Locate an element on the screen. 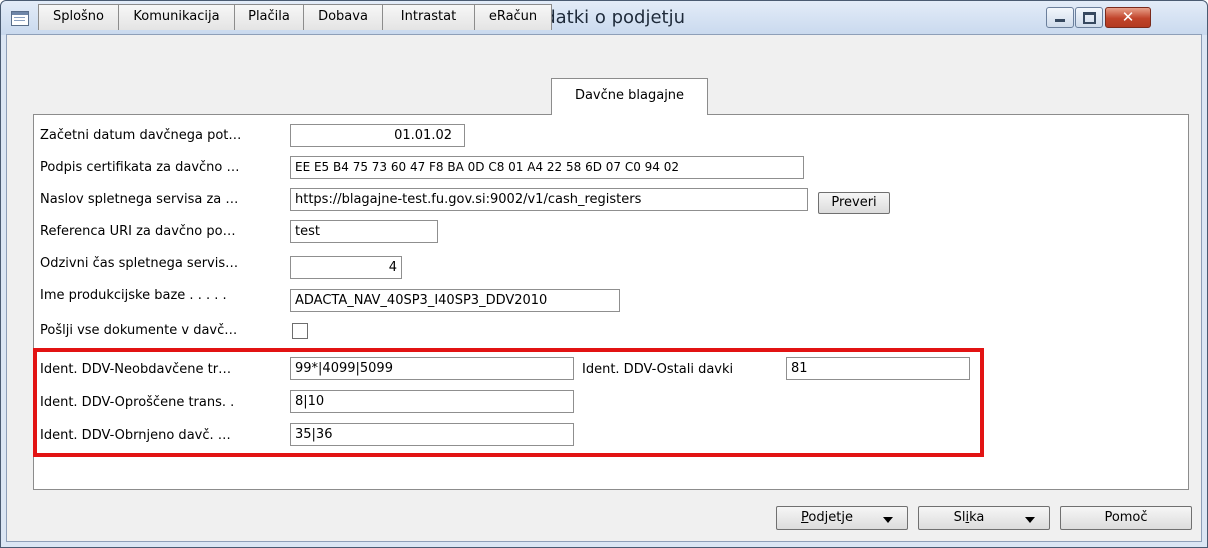 This screenshot has height=548, width=1208. vat-reverse-field: 35|36 is located at coordinates (432, 434).